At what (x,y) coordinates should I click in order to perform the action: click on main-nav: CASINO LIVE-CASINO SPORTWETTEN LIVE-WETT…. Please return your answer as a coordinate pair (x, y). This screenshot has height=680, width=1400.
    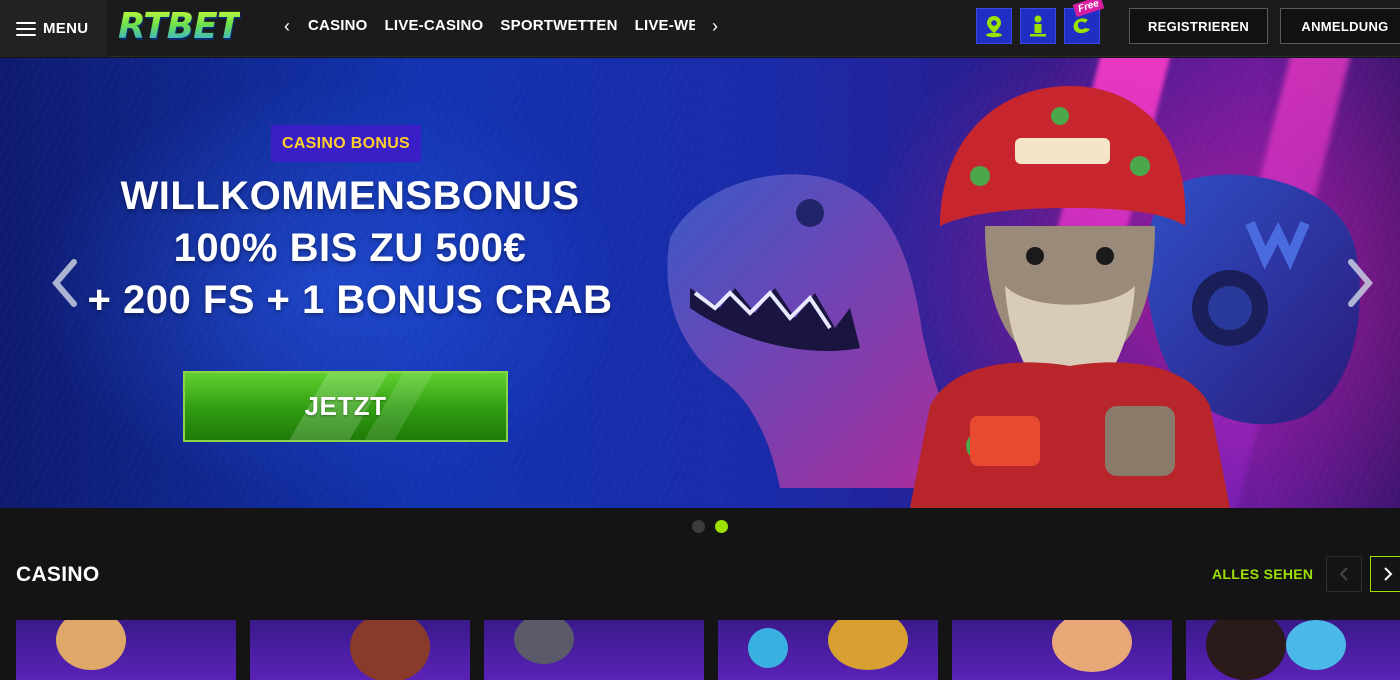
    Looking at the image, I should click on (501, 25).